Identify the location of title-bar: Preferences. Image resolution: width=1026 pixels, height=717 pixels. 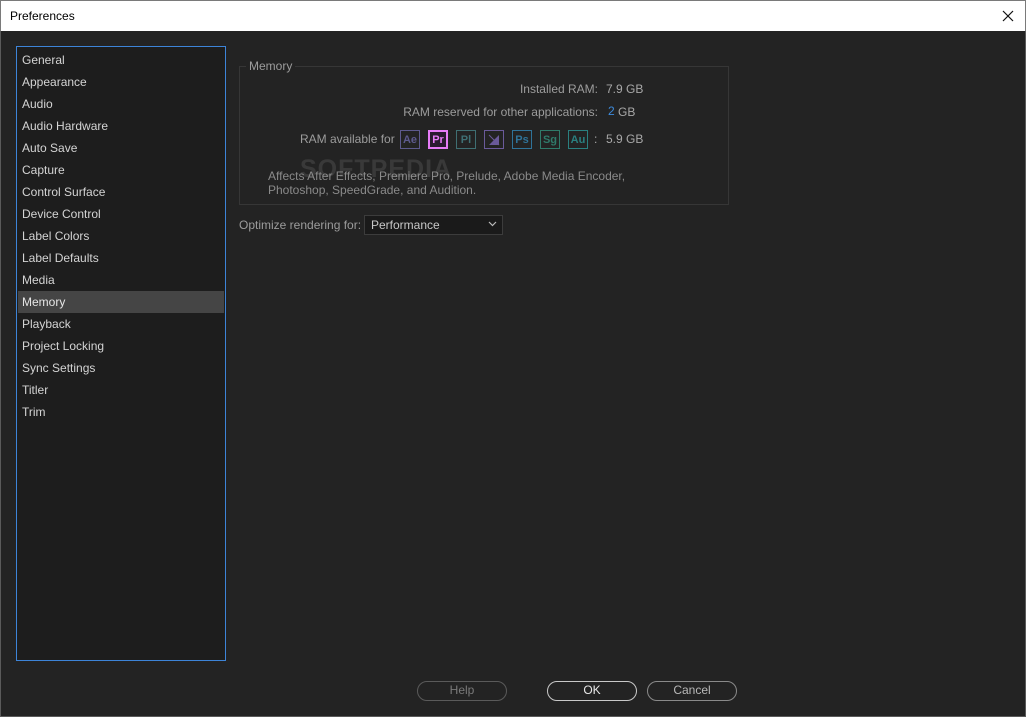
(513, 15).